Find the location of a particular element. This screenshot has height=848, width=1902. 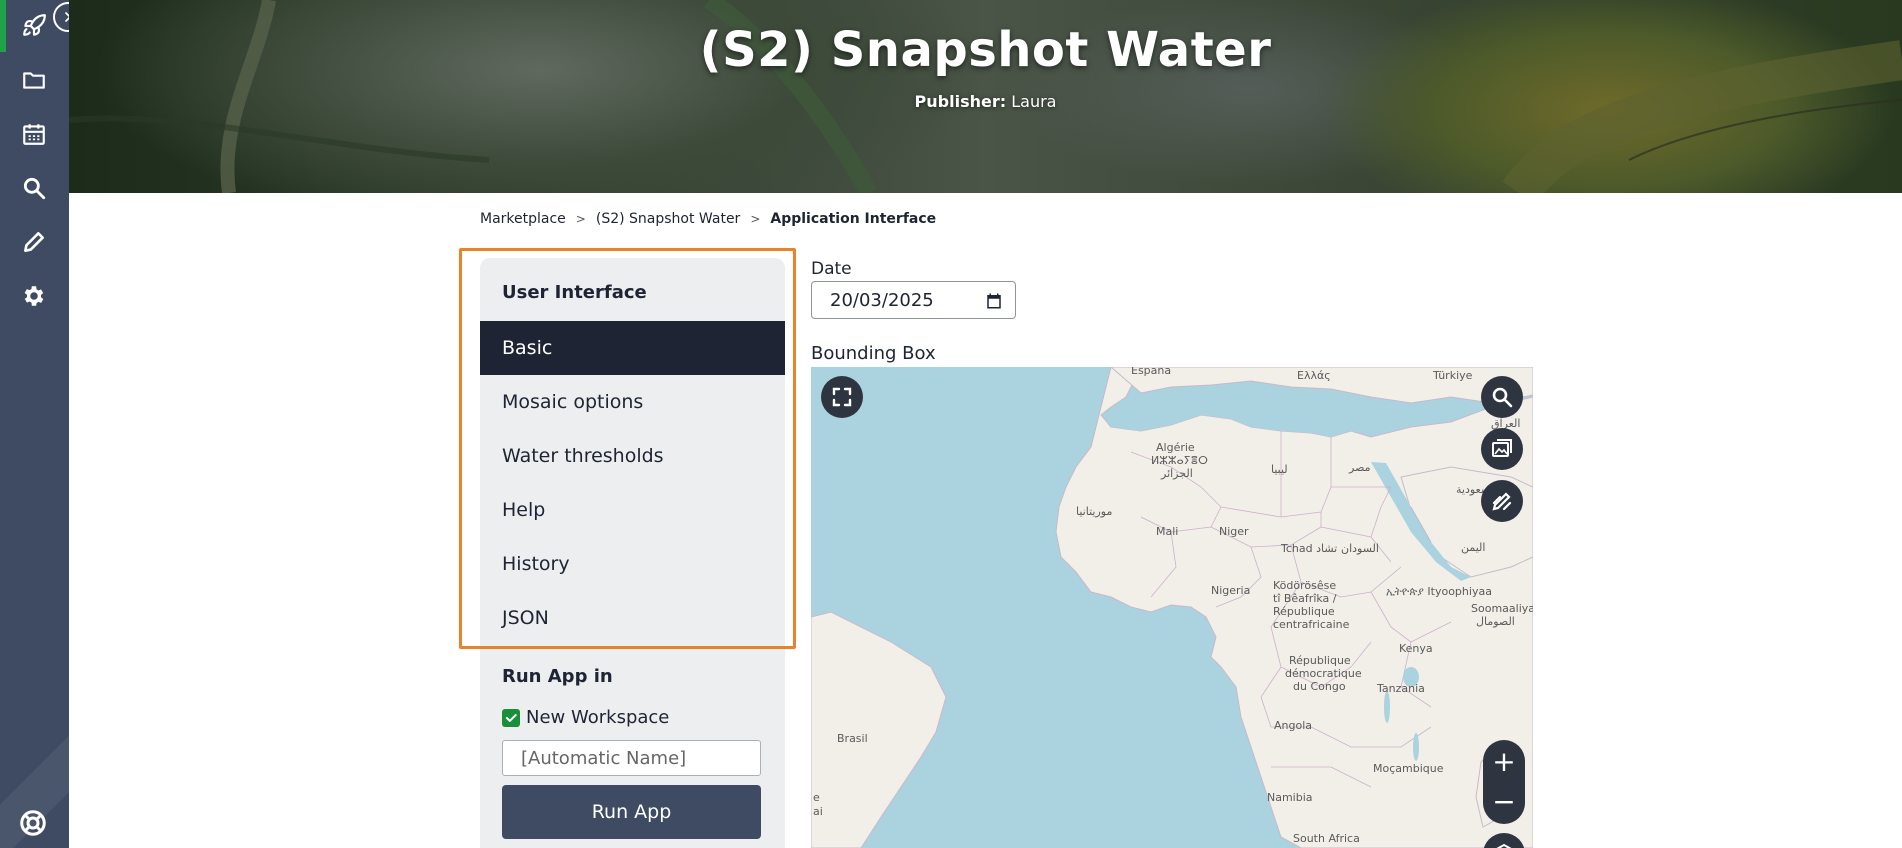

map-label: Tanzania is located at coordinates (1401, 688).